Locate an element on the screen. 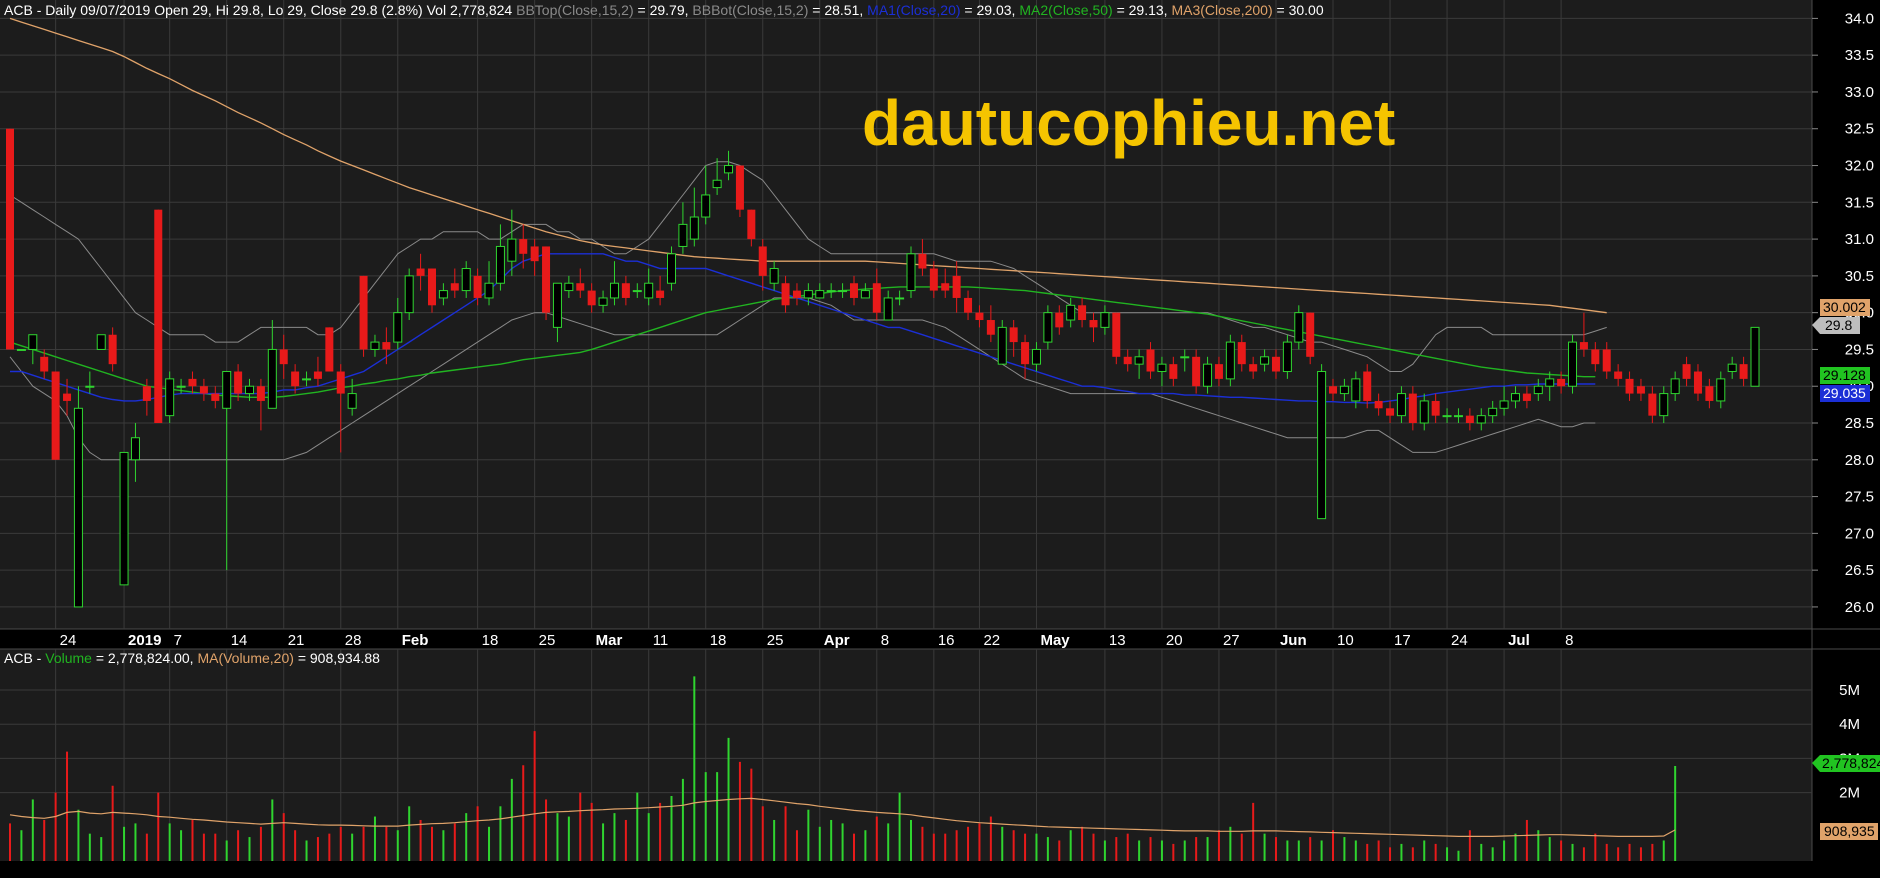  volume-ma-tag: 908,935 is located at coordinates (1849, 831).